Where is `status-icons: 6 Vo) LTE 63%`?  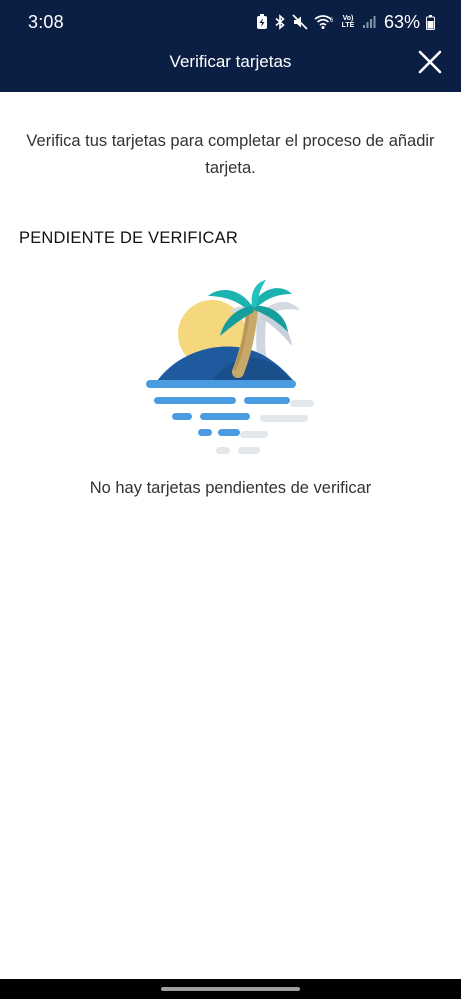 status-icons: 6 Vo) LTE 63% is located at coordinates (345, 22).